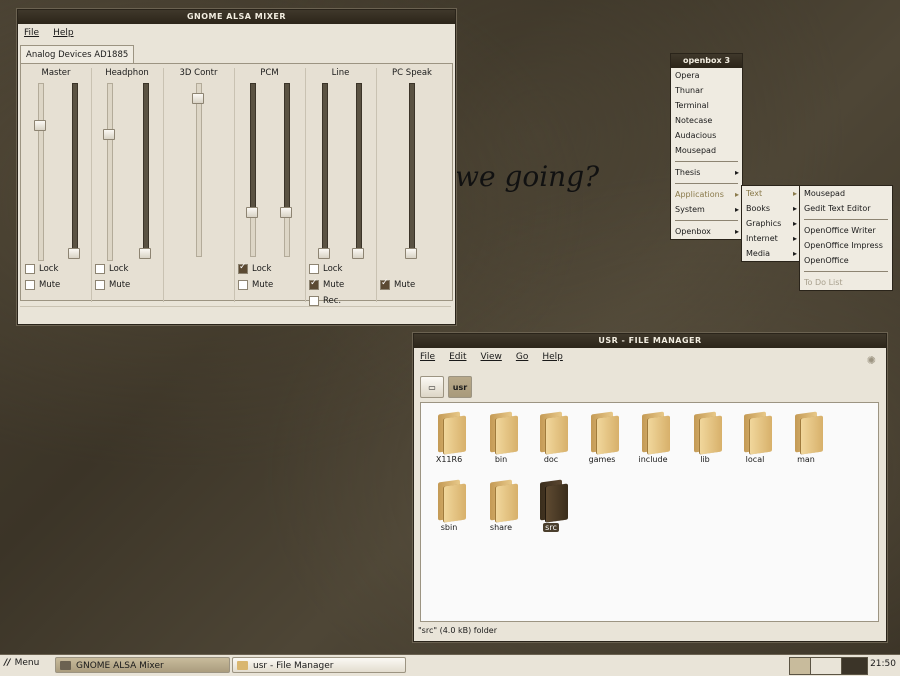 This screenshot has height=676, width=900. What do you see at coordinates (74, 253) in the screenshot?
I see `master-right-slider` at bounding box center [74, 253].